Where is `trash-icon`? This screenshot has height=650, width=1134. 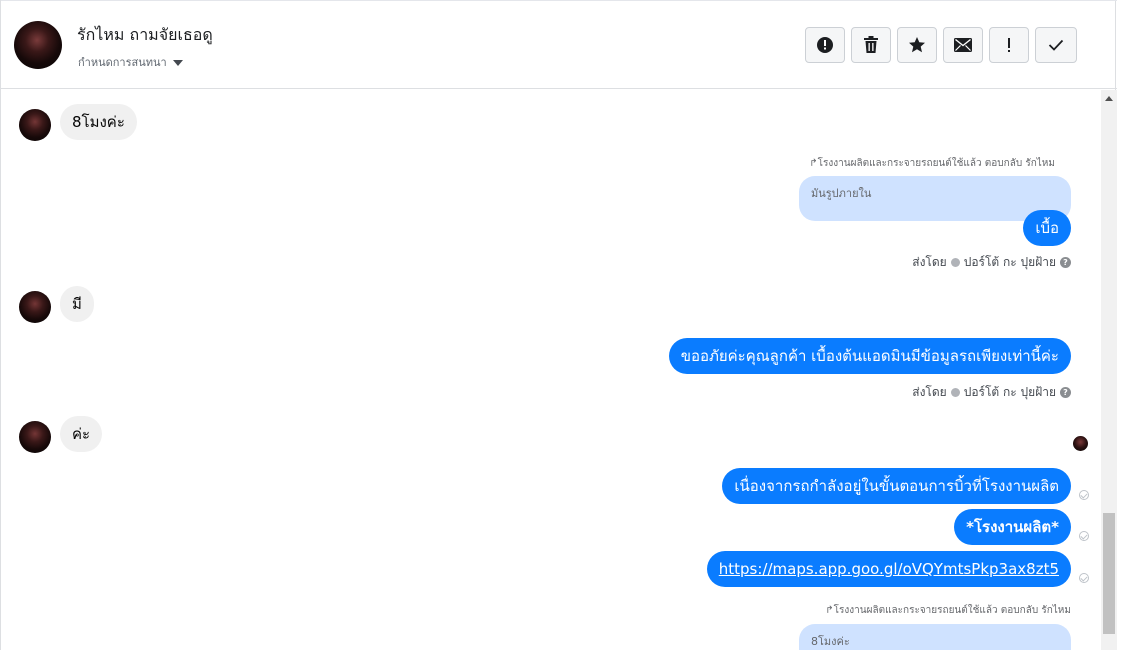 trash-icon is located at coordinates (871, 44).